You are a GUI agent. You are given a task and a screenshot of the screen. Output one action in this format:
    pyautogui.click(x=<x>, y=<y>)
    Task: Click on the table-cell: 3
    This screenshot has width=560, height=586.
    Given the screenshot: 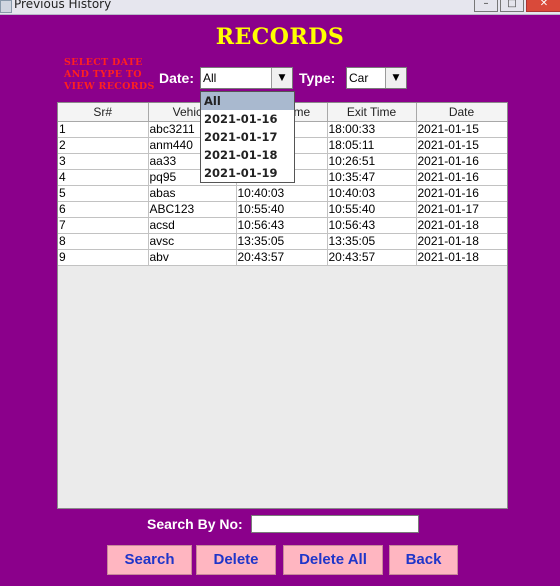 What is the action you would take?
    pyautogui.click(x=103, y=161)
    